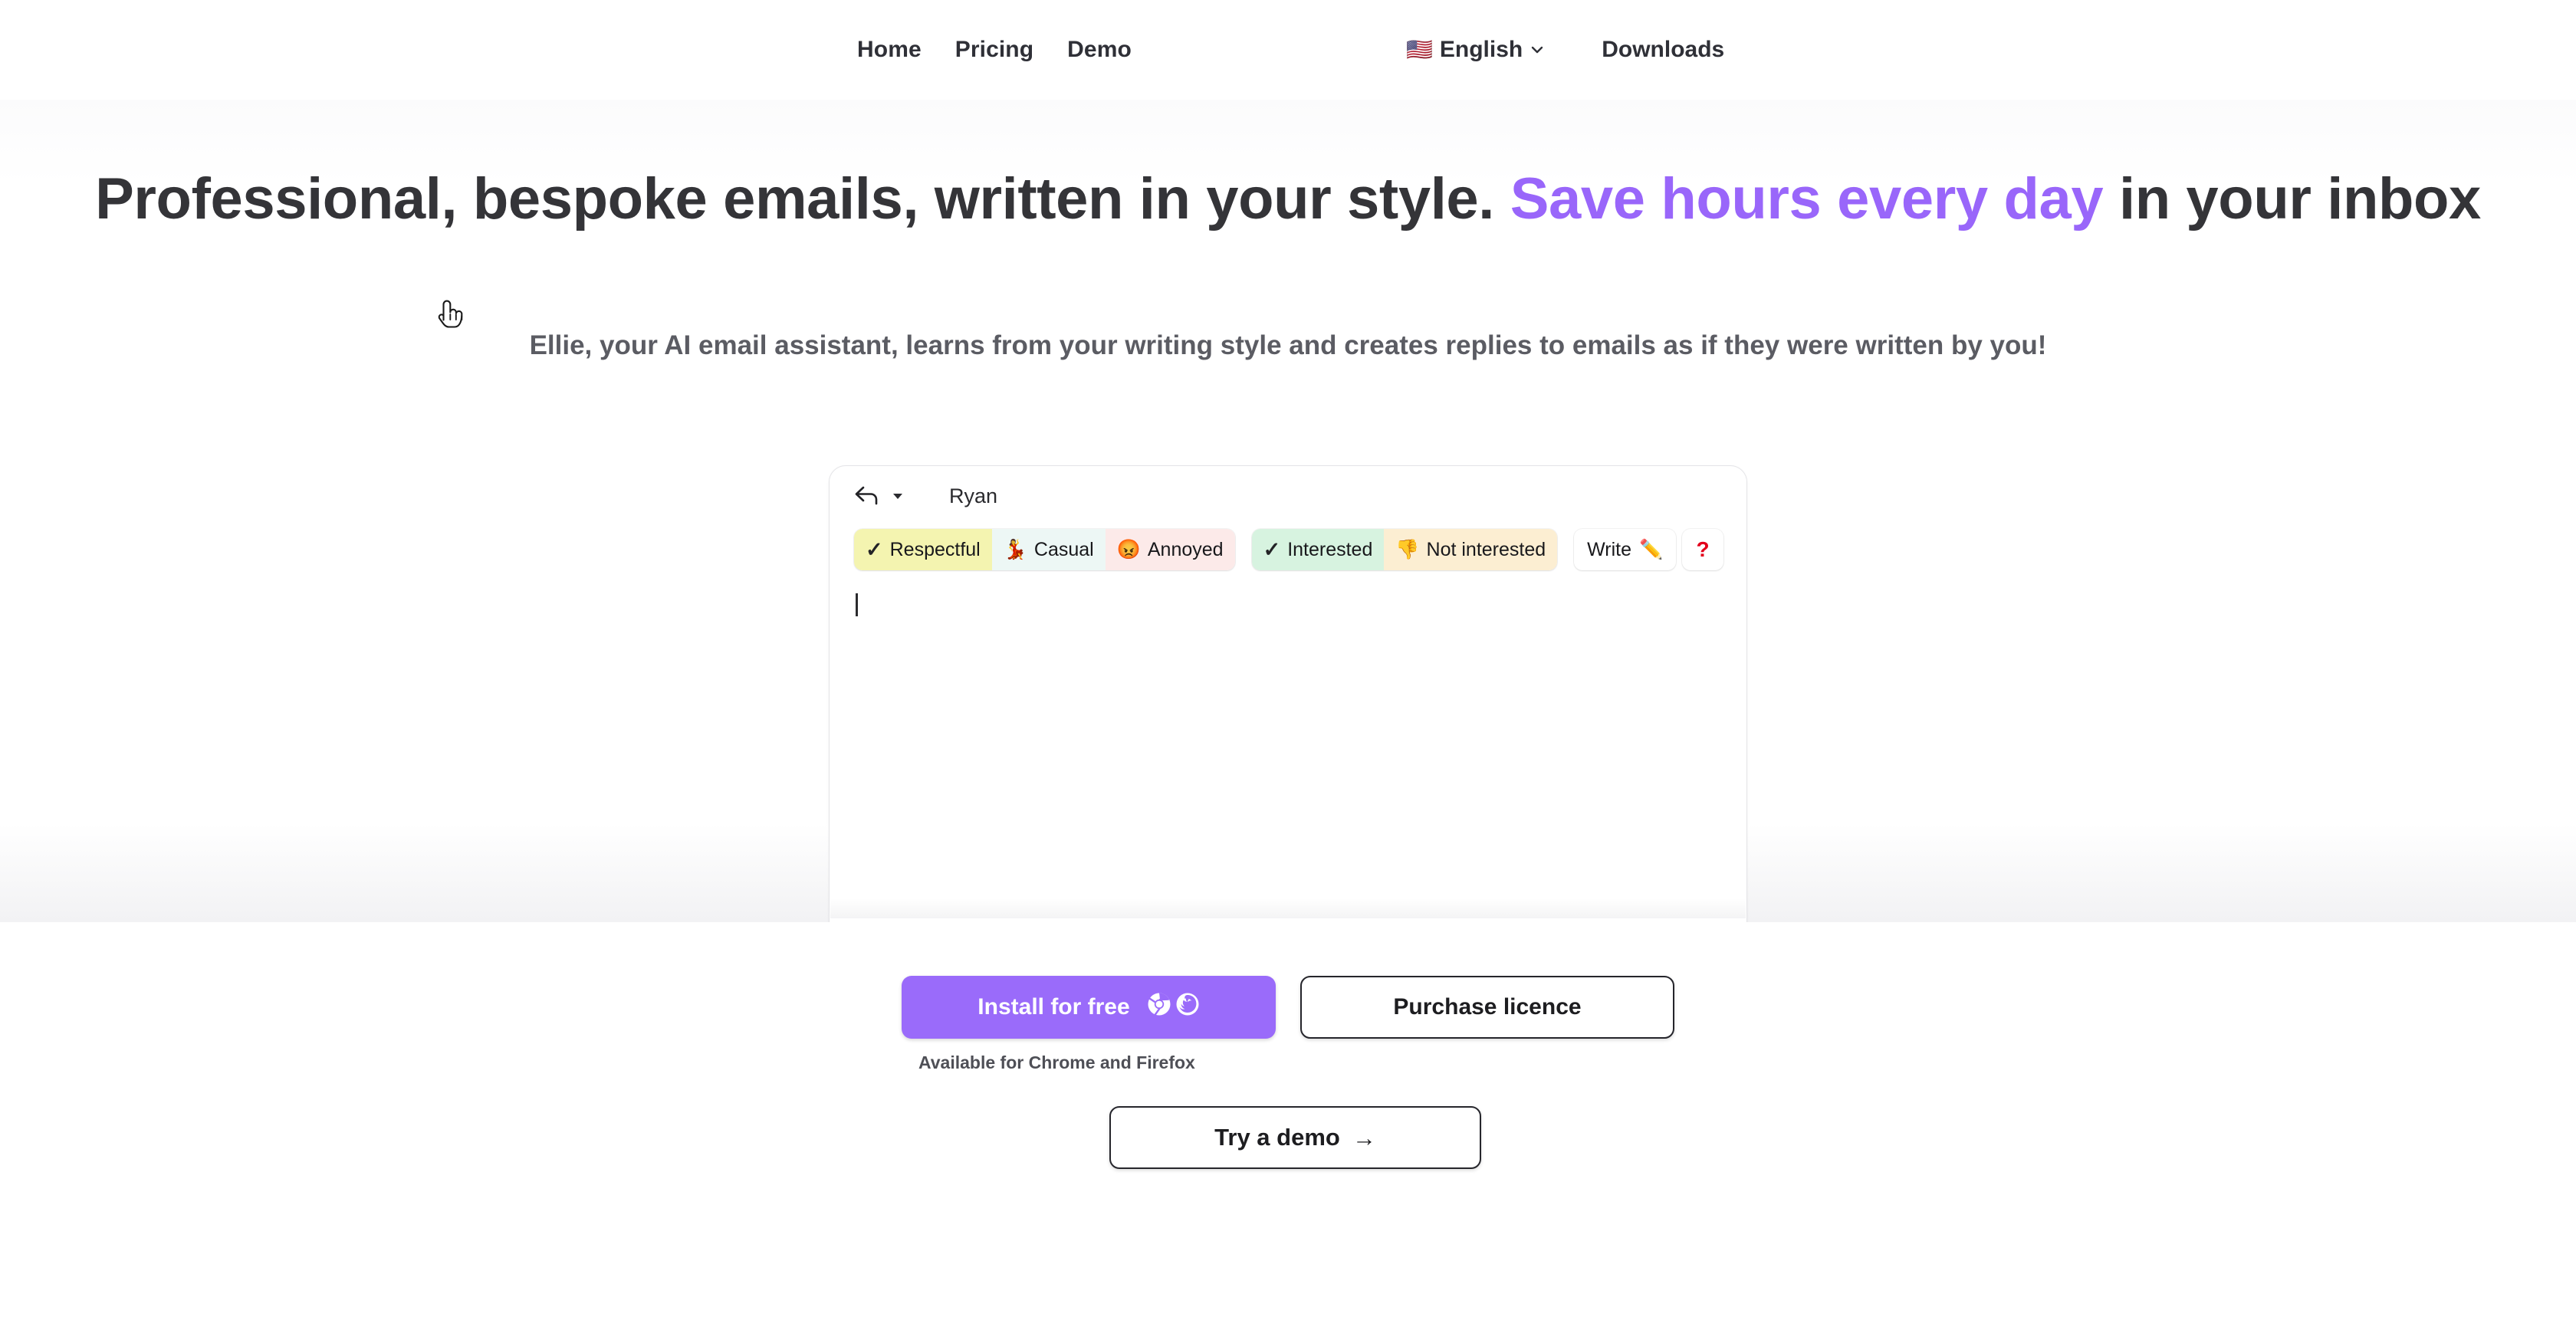 The image size is (2576, 1343). I want to click on tone-button-casual: 💃 Casual, so click(1049, 550).